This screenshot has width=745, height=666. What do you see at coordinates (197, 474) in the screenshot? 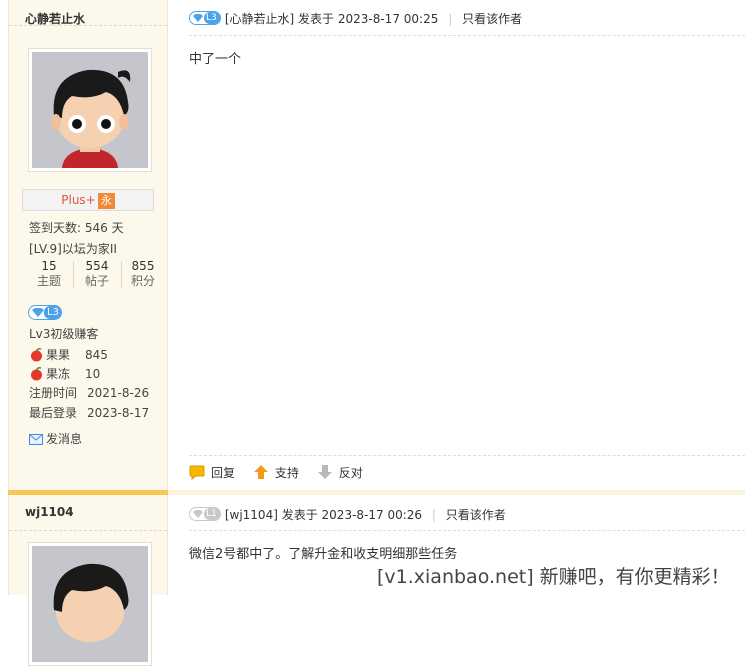
I see `reply-icon` at bounding box center [197, 474].